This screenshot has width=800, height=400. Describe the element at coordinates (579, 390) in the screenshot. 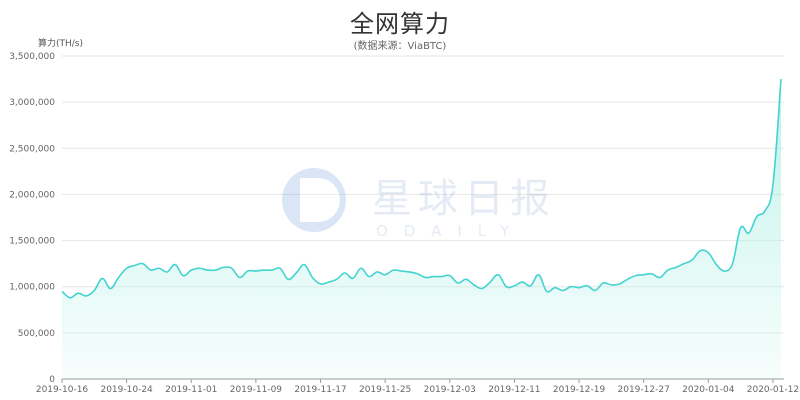

I see `x-tick-label: 2019-12-19` at that location.